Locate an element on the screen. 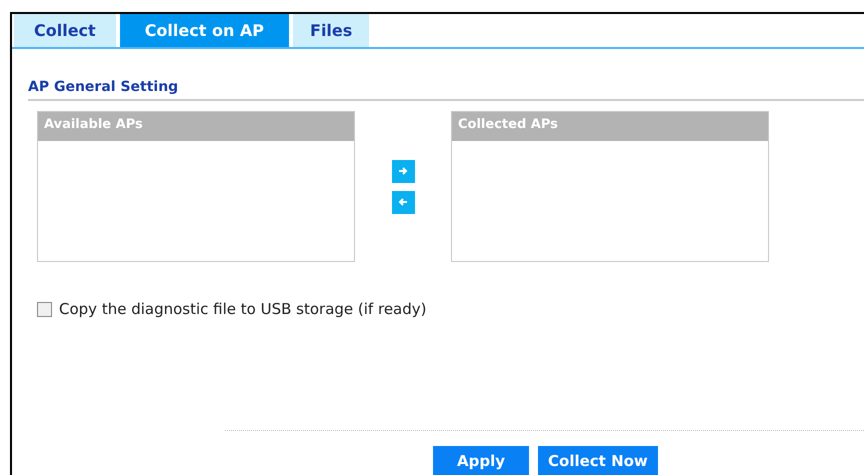 This screenshot has height=475, width=864. collect-now-button: Collect Now is located at coordinates (598, 460).